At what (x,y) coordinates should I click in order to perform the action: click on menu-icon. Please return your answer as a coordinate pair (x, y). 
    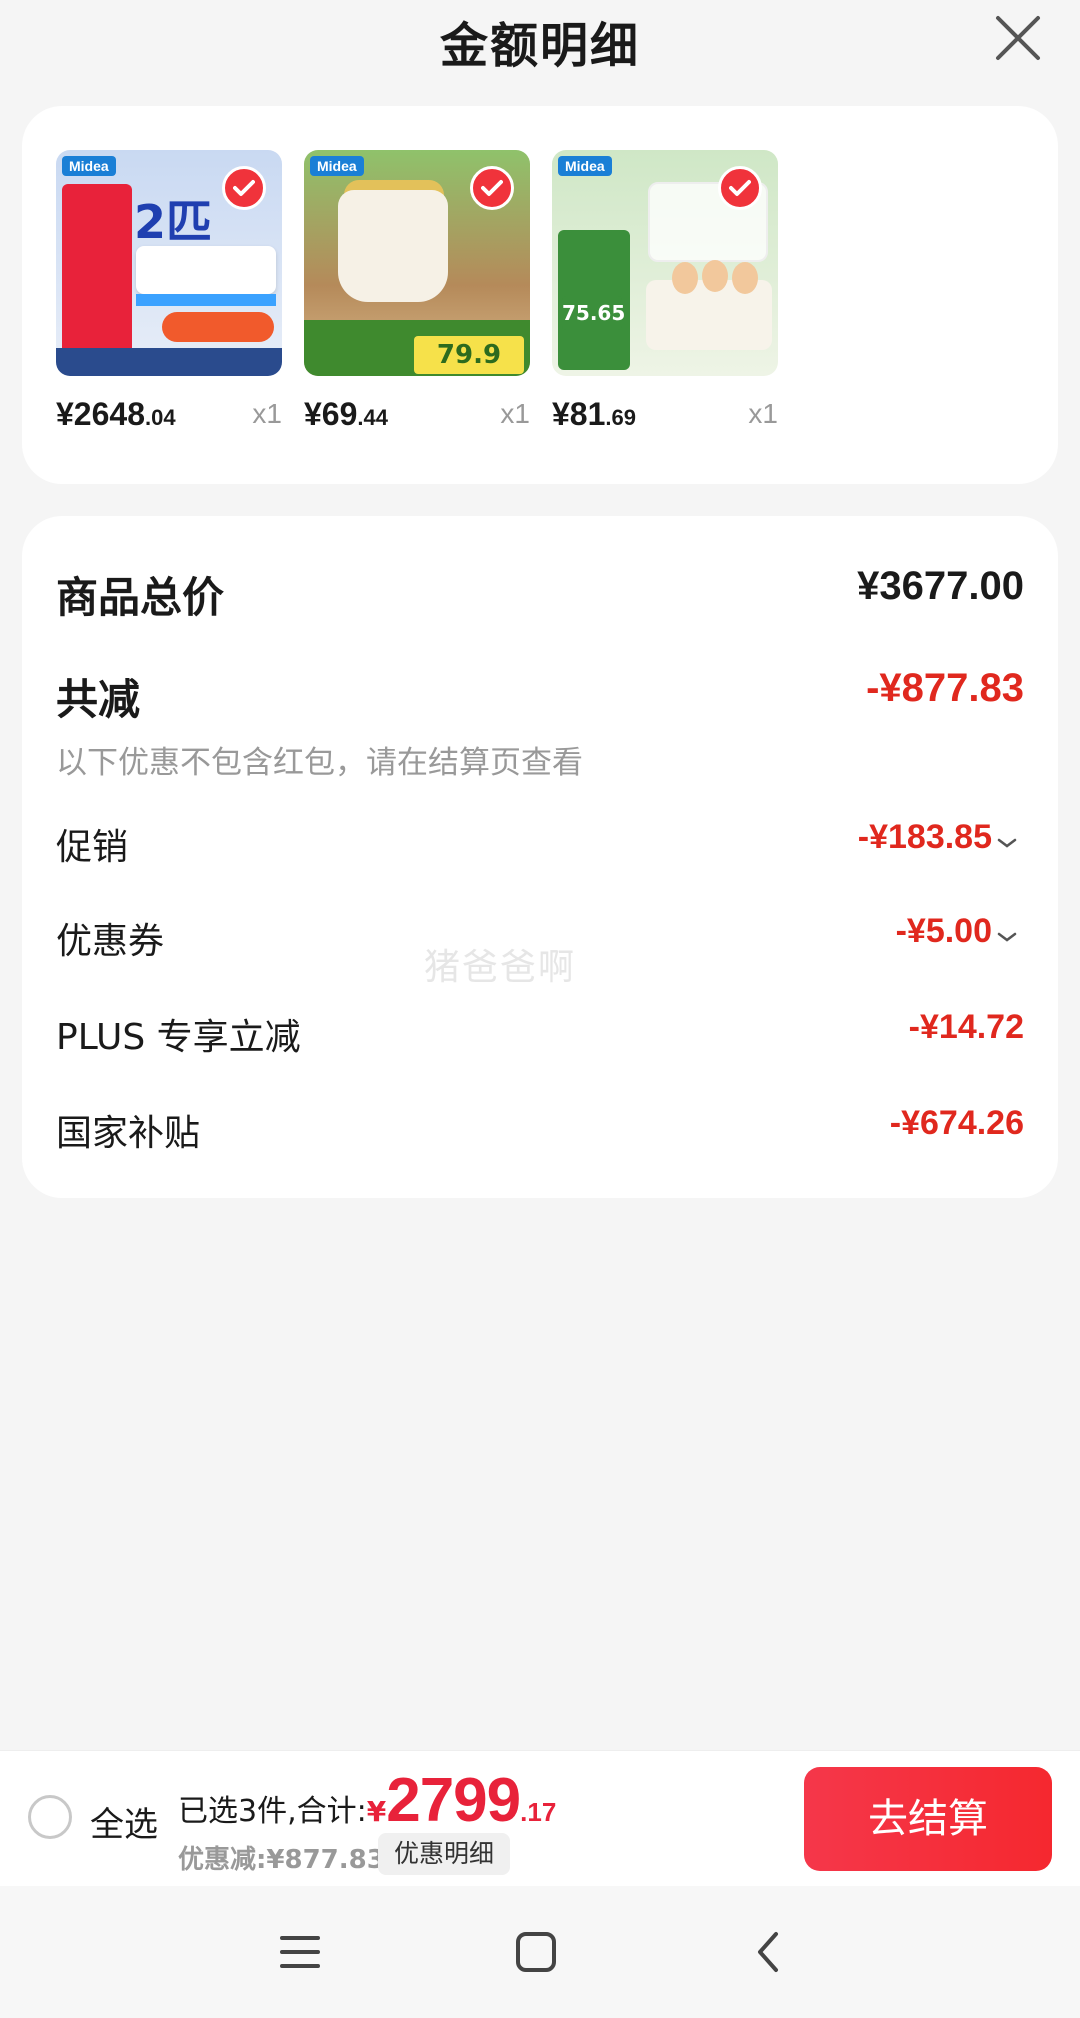
    Looking at the image, I should click on (300, 1954).